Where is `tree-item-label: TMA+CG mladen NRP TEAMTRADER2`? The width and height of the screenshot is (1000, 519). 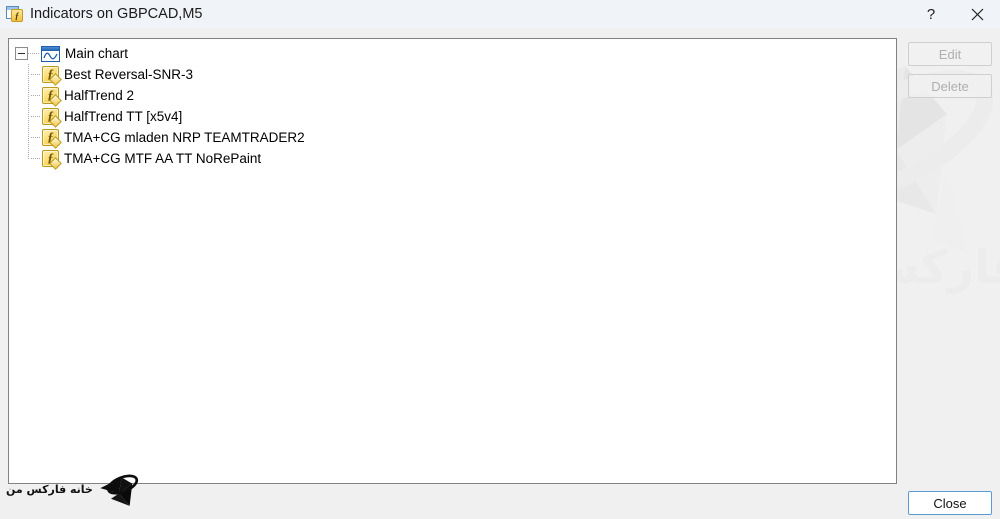 tree-item-label: TMA+CG mladen NRP TEAMTRADER2 is located at coordinates (184, 137).